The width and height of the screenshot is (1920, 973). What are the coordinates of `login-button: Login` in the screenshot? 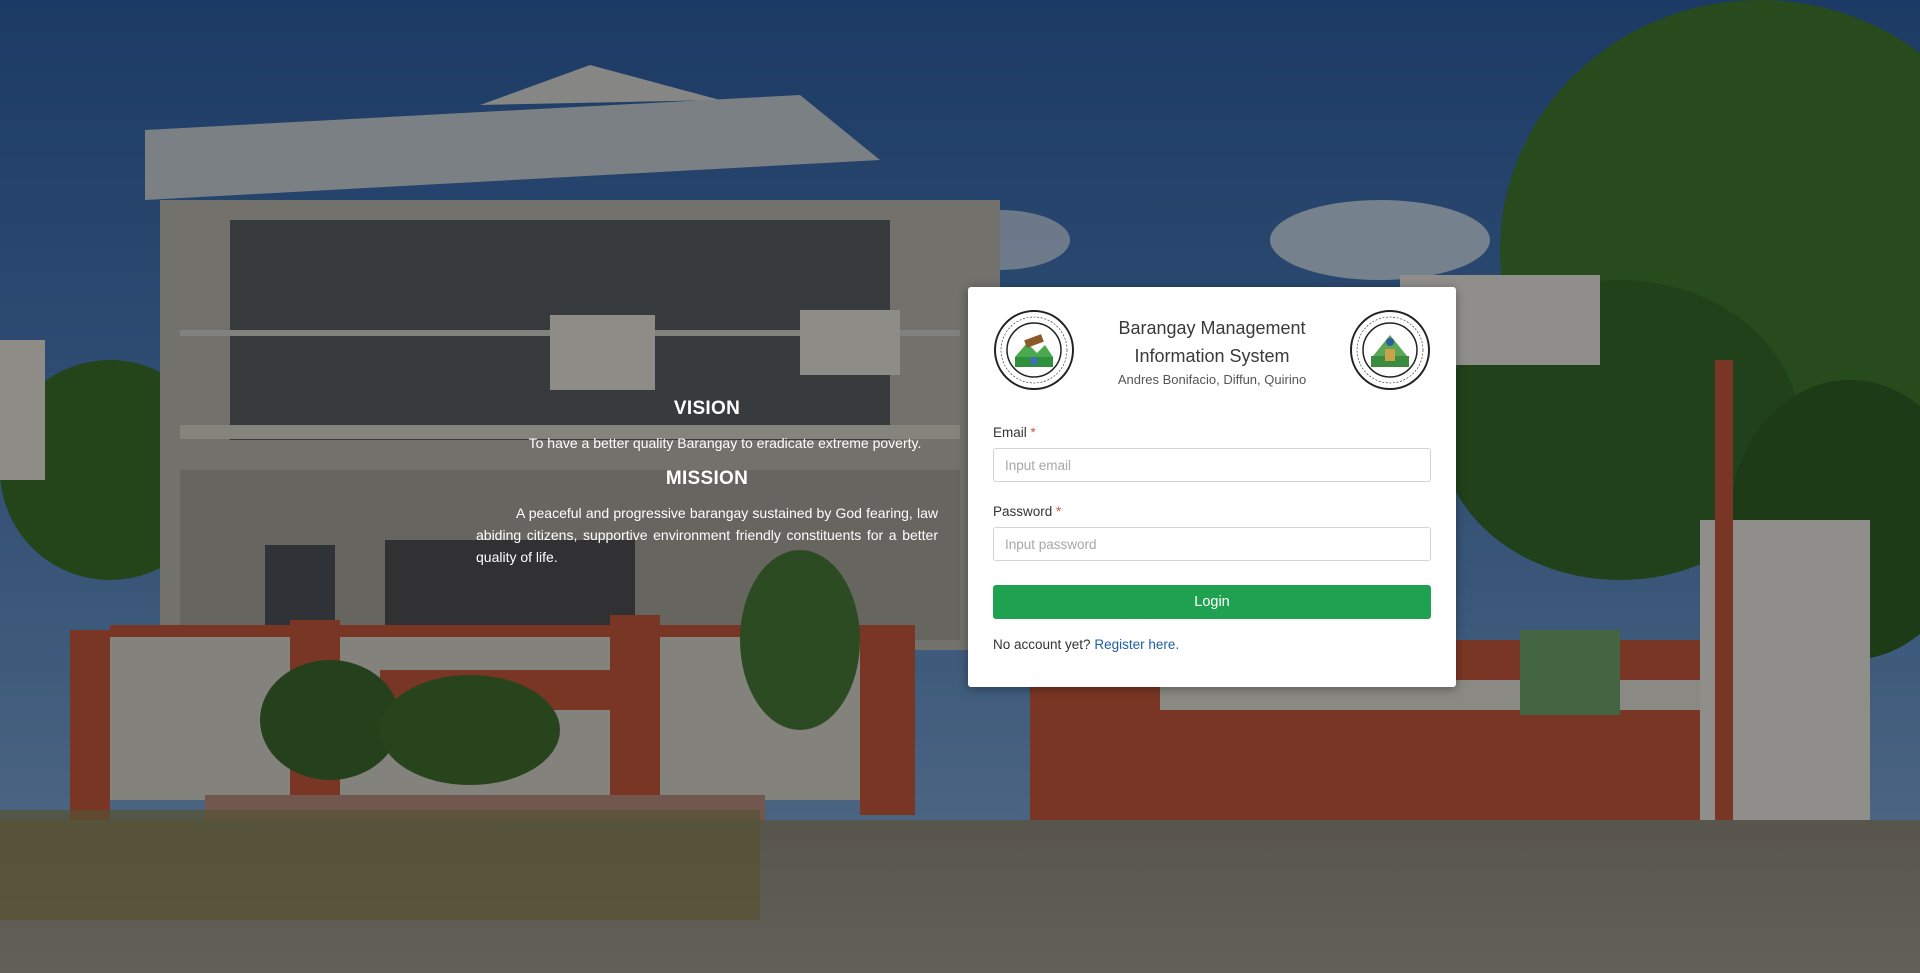 It's located at (1212, 602).